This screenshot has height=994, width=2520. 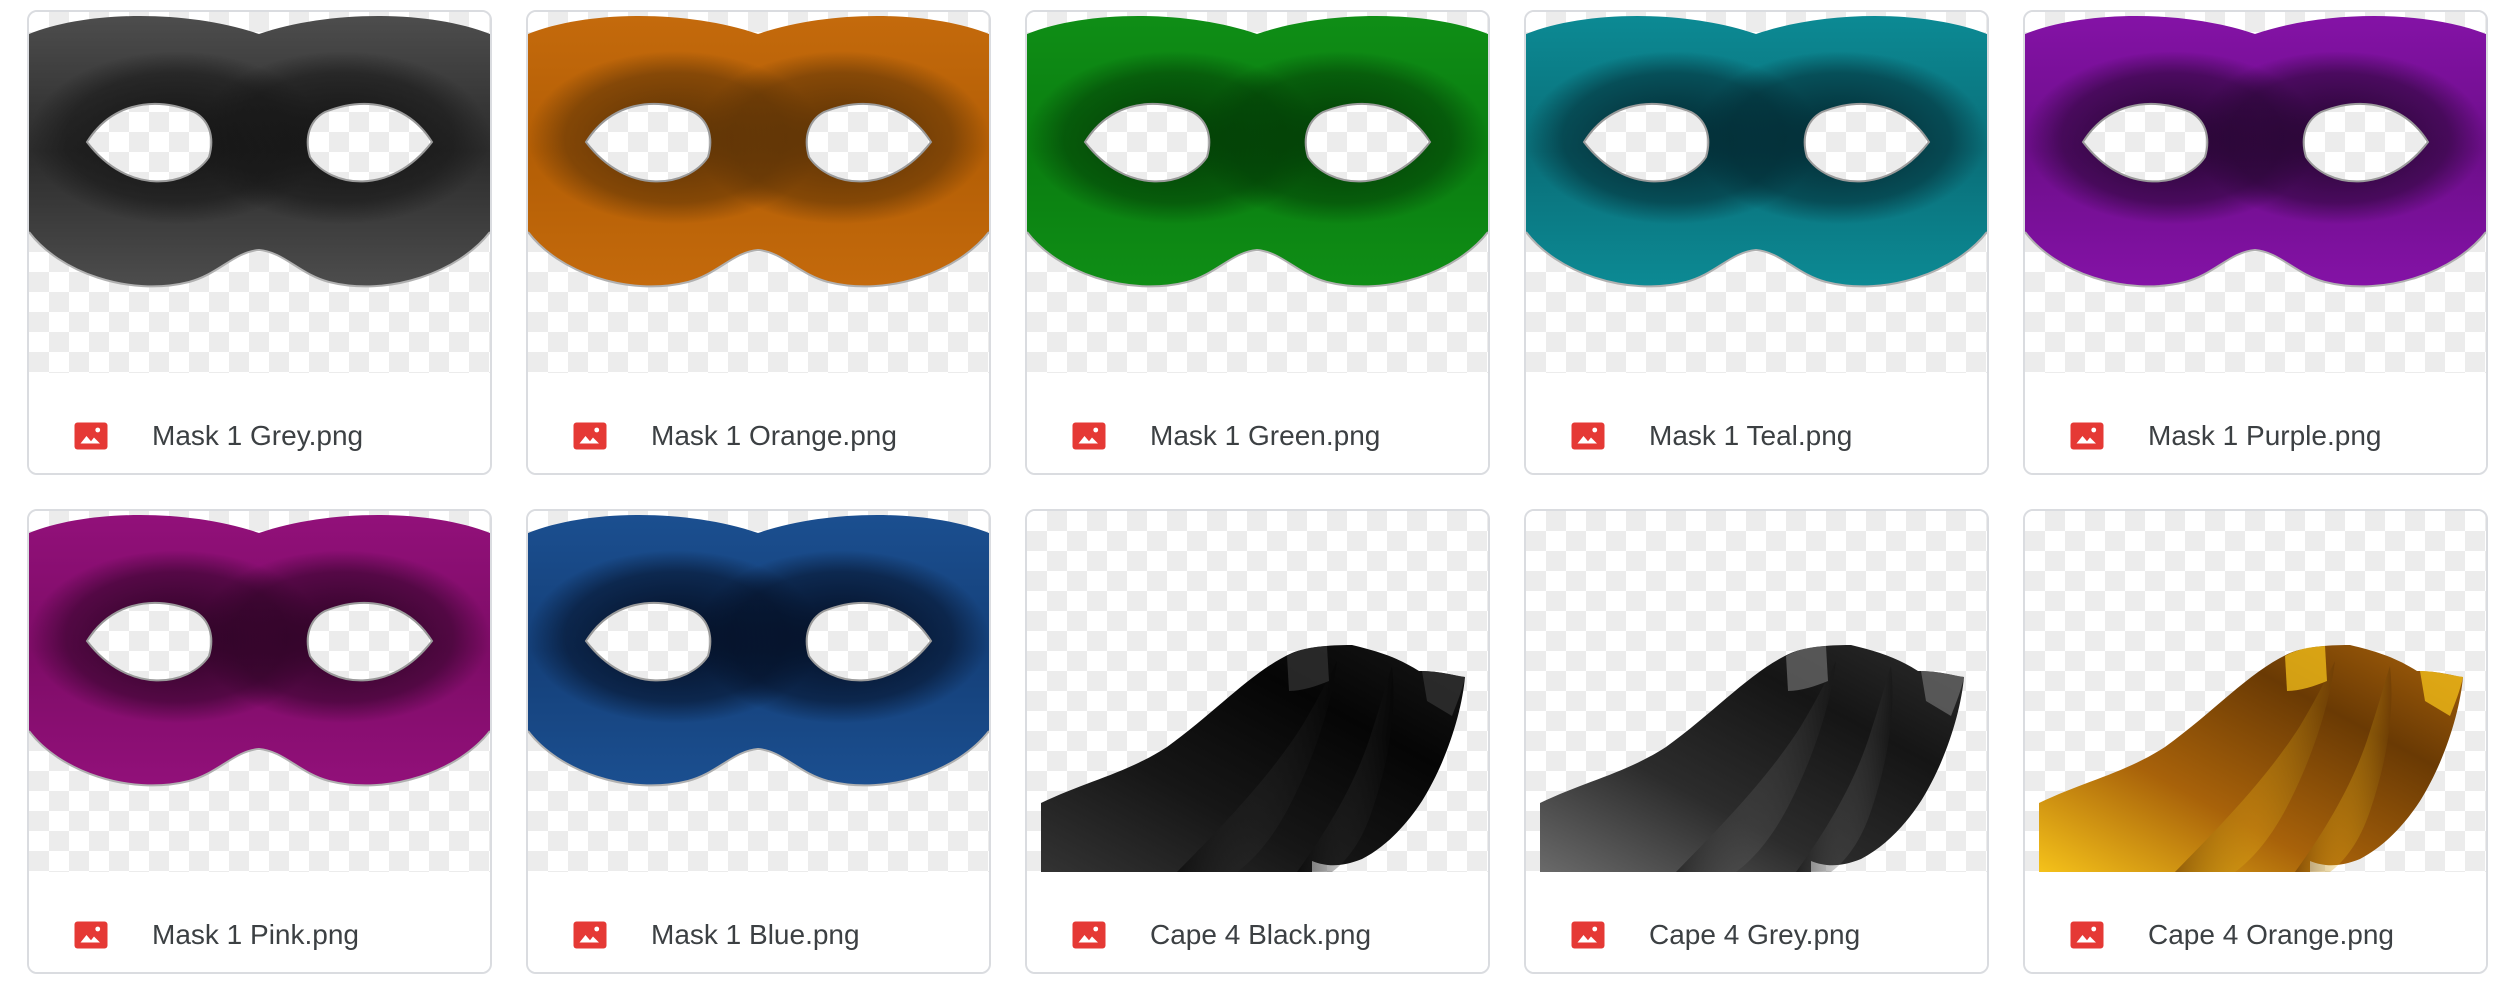 I want to click on file-card: Mask 1 Orange.png, so click(x=758, y=242).